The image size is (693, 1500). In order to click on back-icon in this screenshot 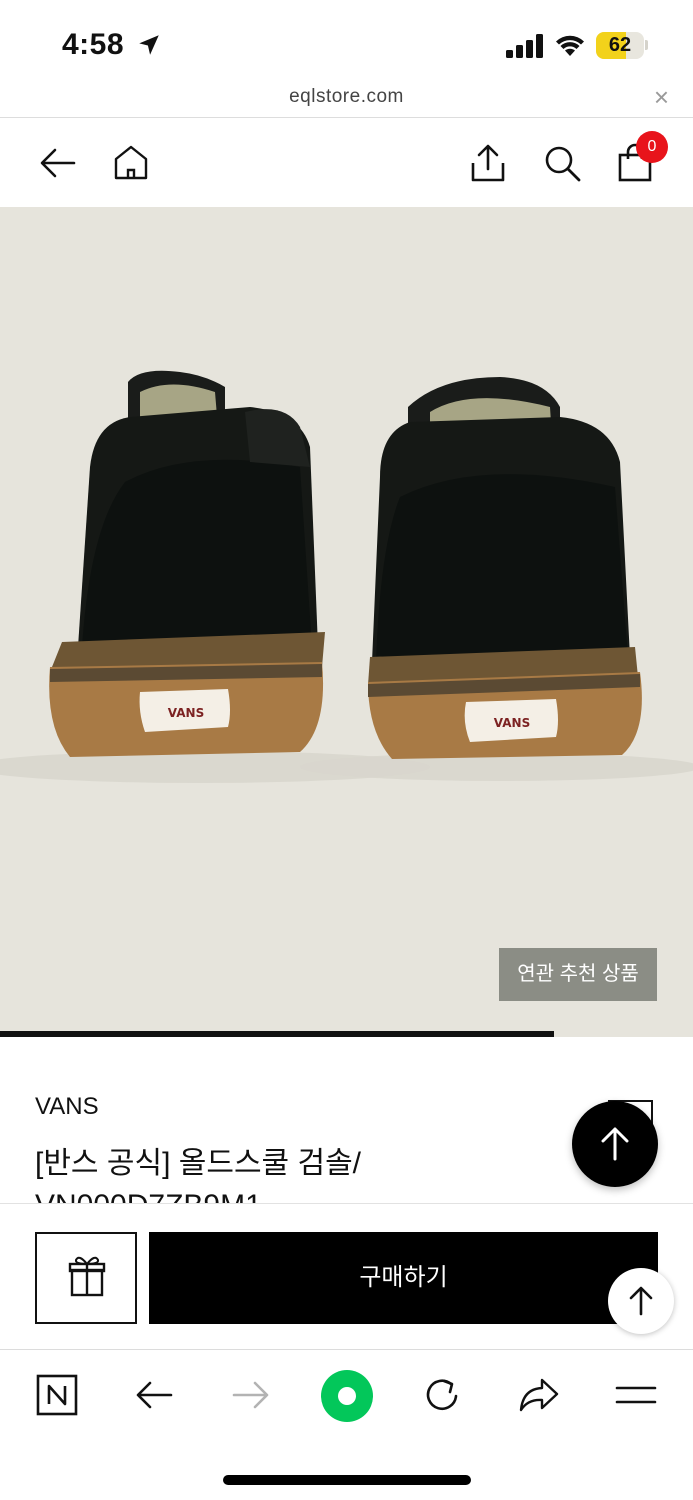, I will do `click(154, 1395)`.